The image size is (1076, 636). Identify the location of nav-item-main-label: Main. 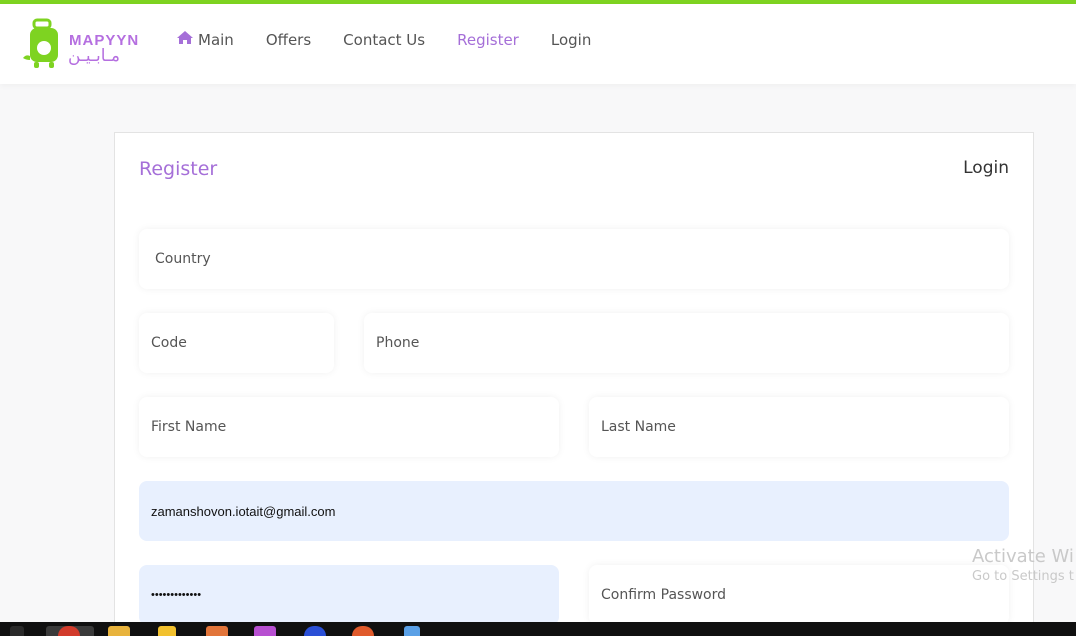
(216, 39).